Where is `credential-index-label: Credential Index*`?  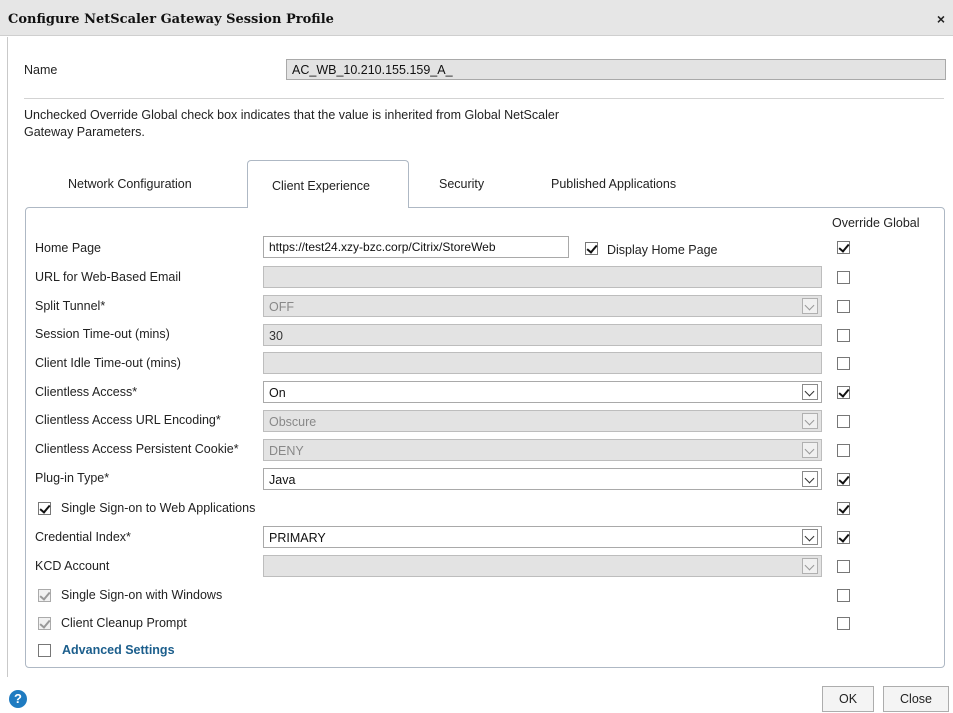
credential-index-label: Credential Index* is located at coordinates (83, 537).